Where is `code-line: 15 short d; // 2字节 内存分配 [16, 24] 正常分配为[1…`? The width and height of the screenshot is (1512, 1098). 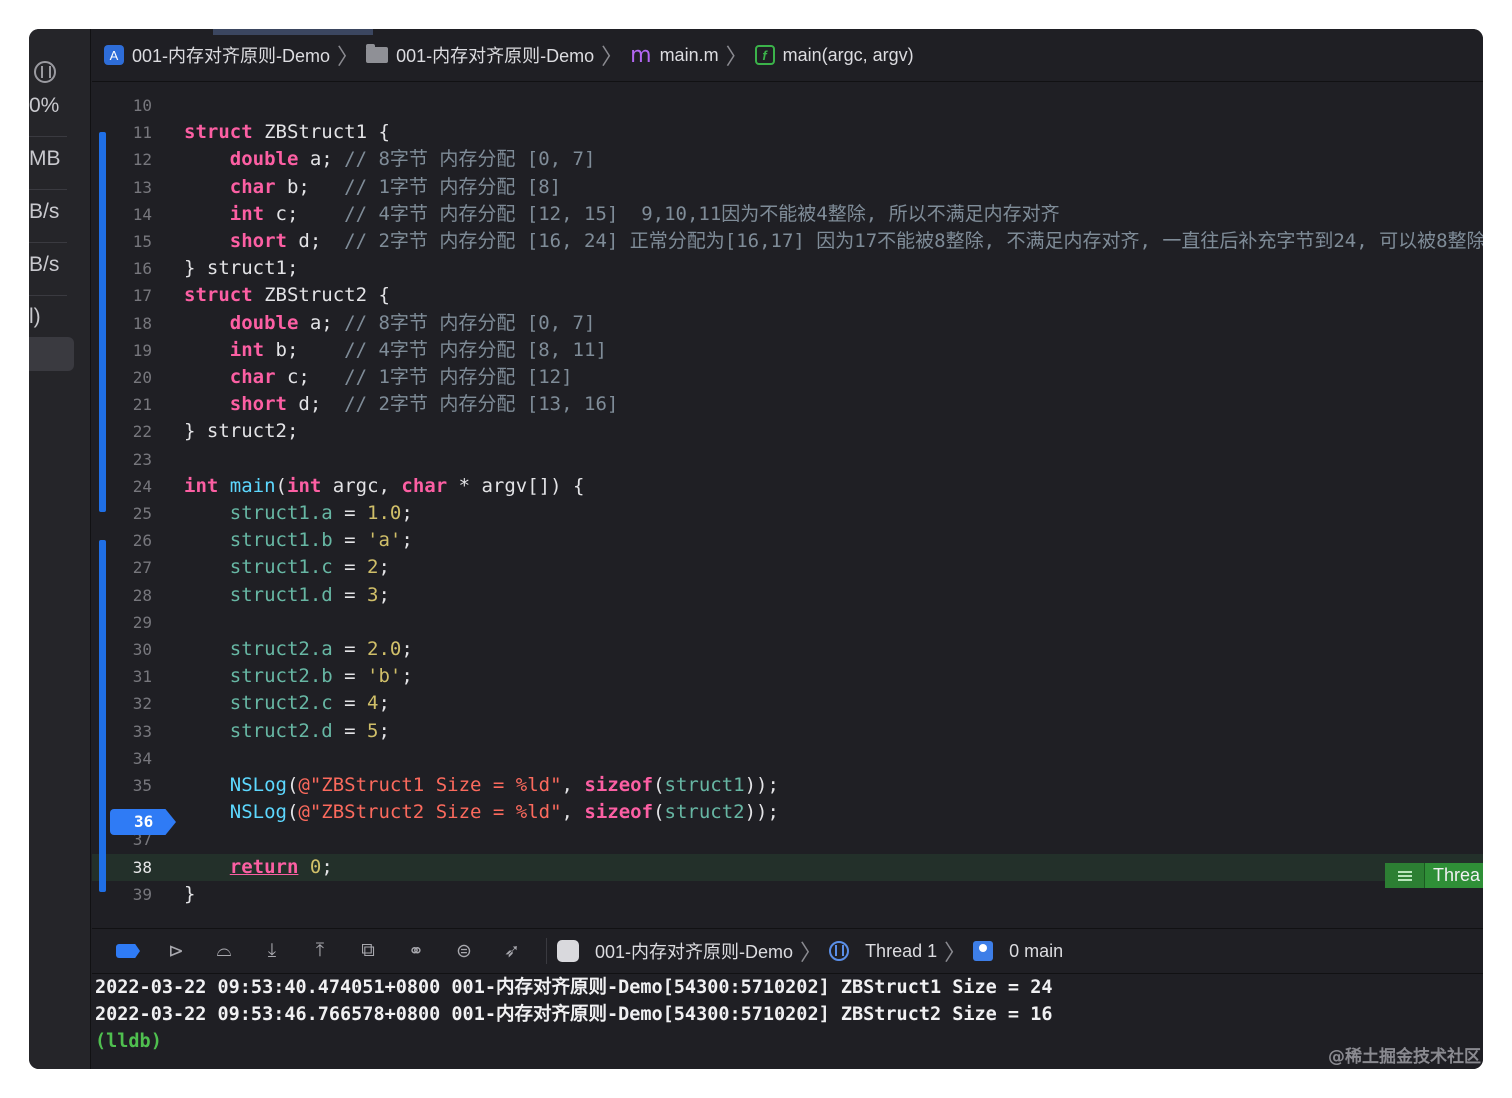
code-line: 15 short d; // 2字节 内存分配 [16, 24] 正常分配为[1… is located at coordinates (787, 241).